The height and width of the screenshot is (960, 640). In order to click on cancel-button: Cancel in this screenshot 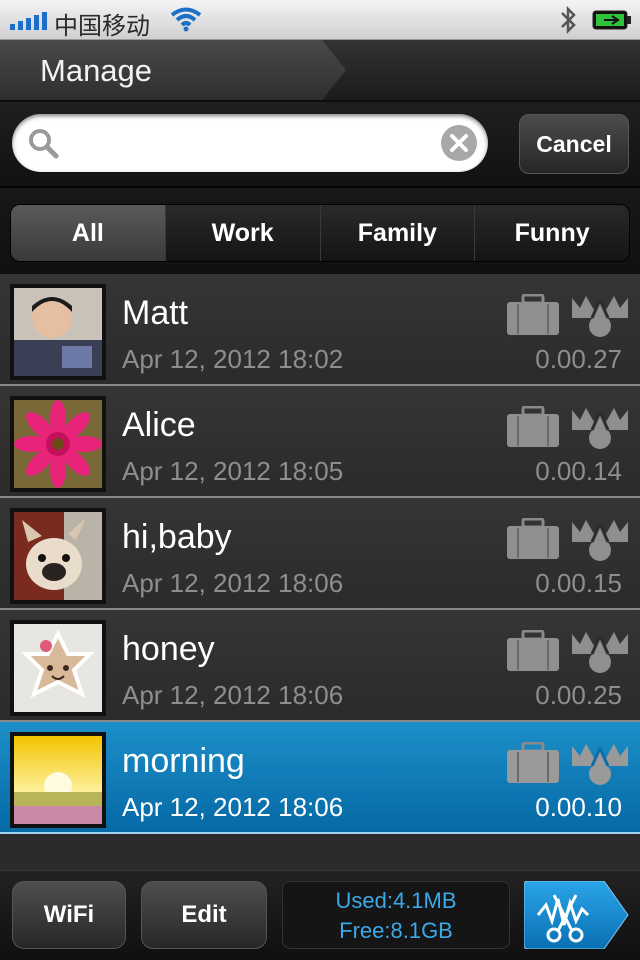, I will do `click(574, 144)`.